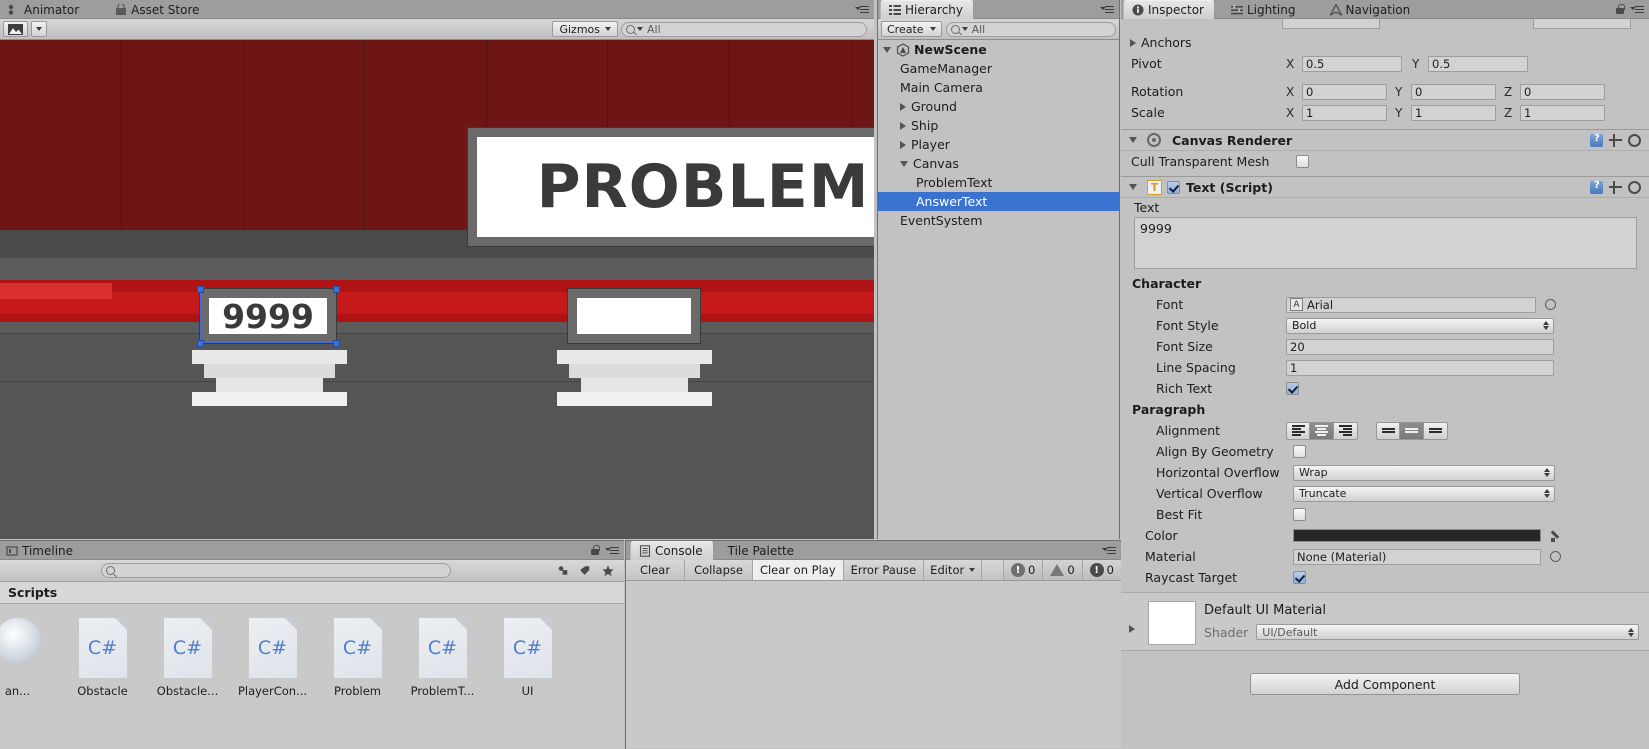 The width and height of the screenshot is (1649, 749). Describe the element at coordinates (911, 29) in the screenshot. I see `create-button: Create` at that location.